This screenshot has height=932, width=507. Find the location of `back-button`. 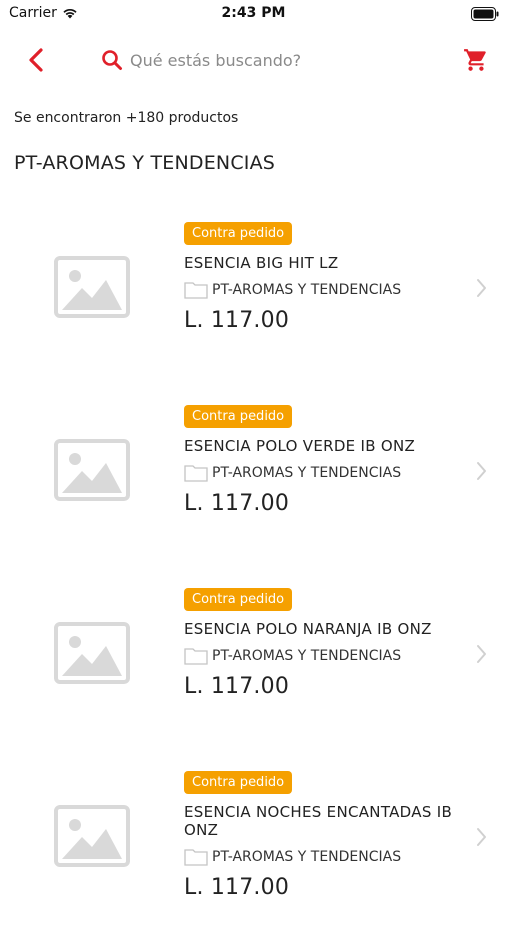

back-button is located at coordinates (36, 60).